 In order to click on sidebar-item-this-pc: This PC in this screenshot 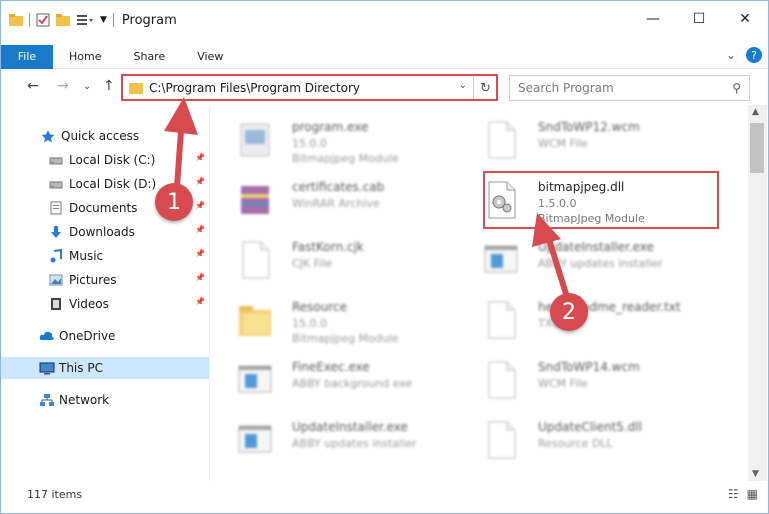, I will do `click(105, 368)`.